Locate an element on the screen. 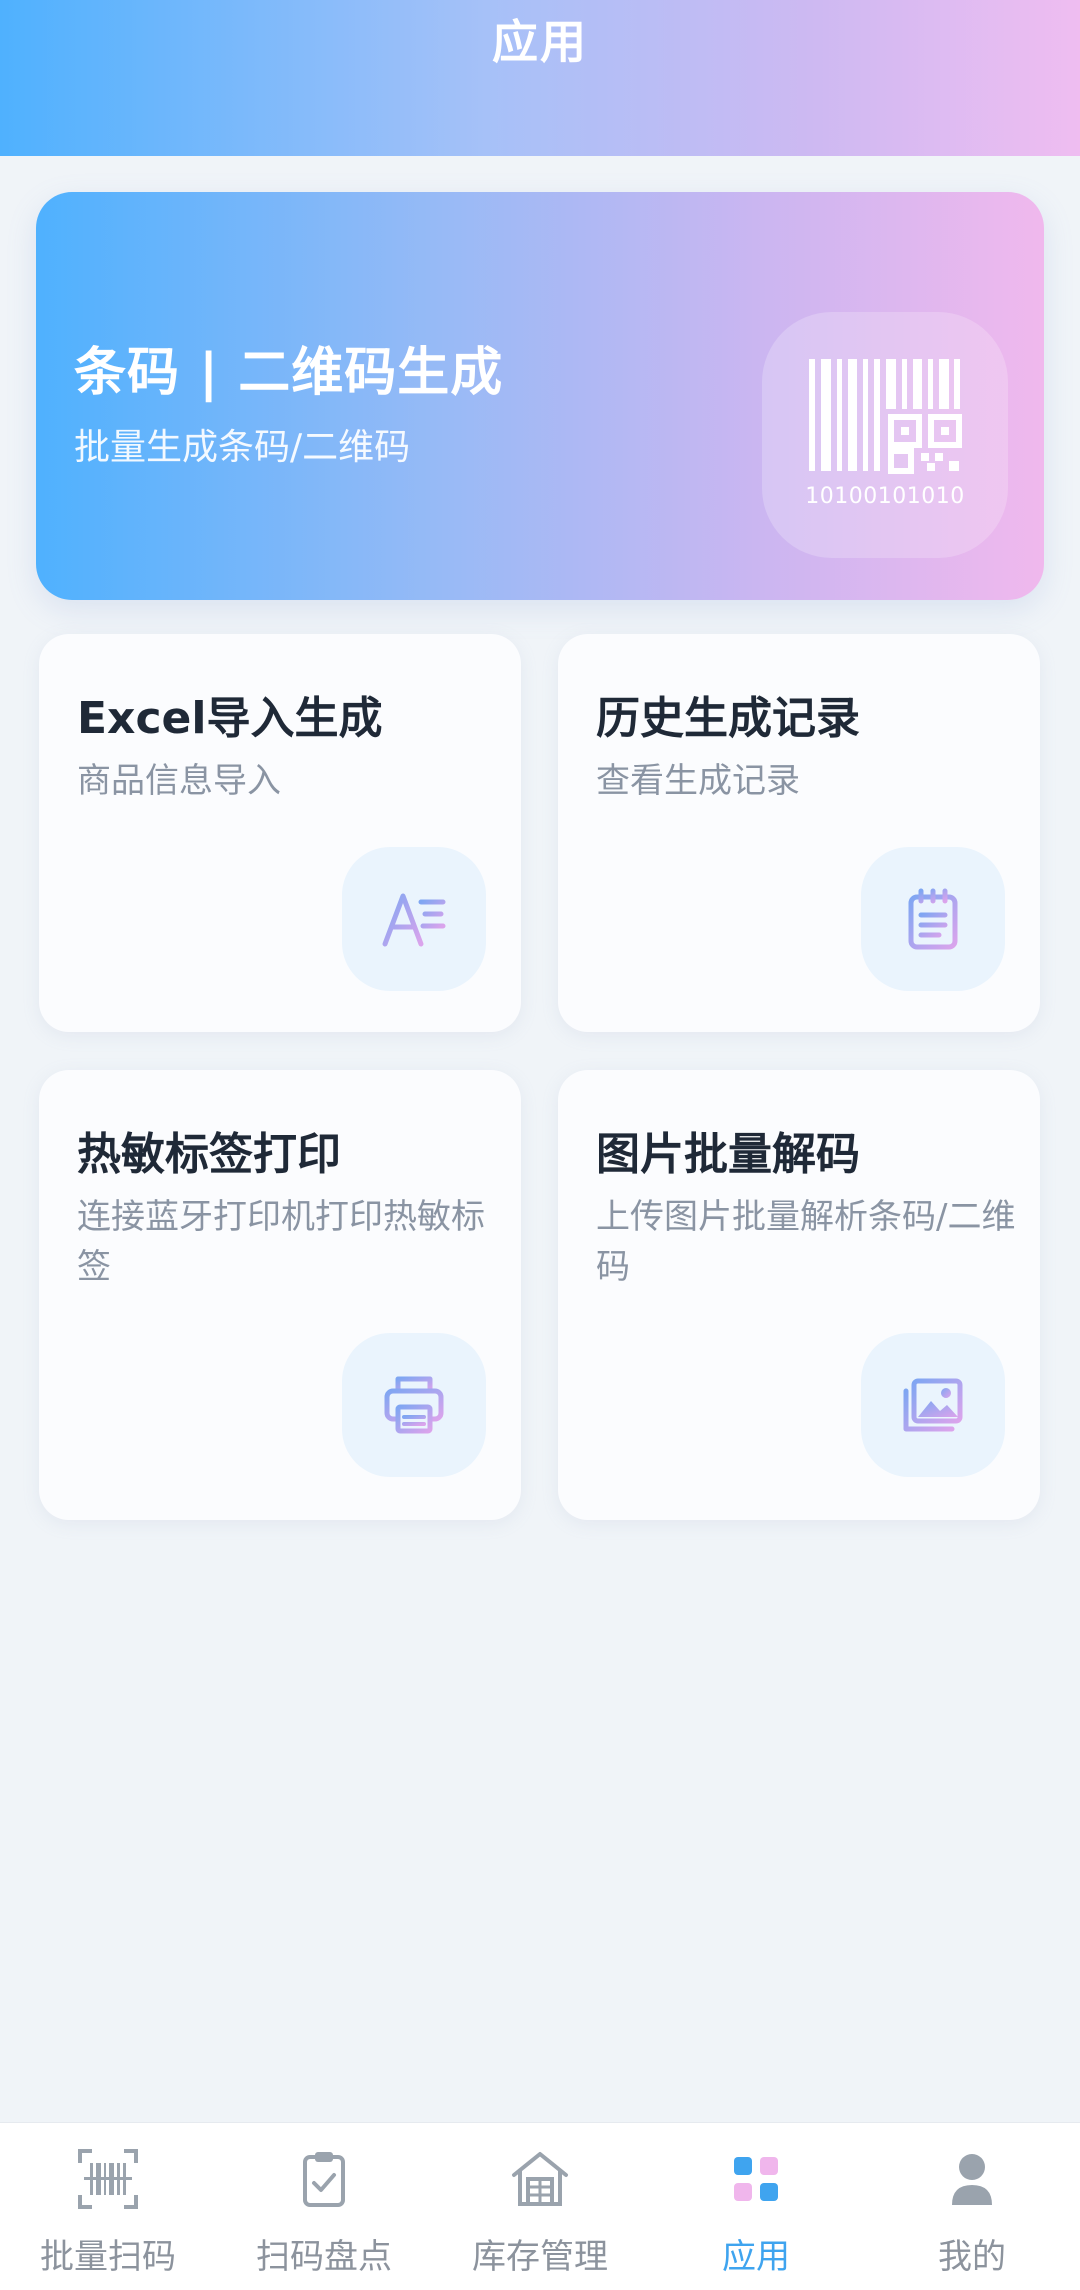  card-title: 图片批量解码 is located at coordinates (728, 1154).